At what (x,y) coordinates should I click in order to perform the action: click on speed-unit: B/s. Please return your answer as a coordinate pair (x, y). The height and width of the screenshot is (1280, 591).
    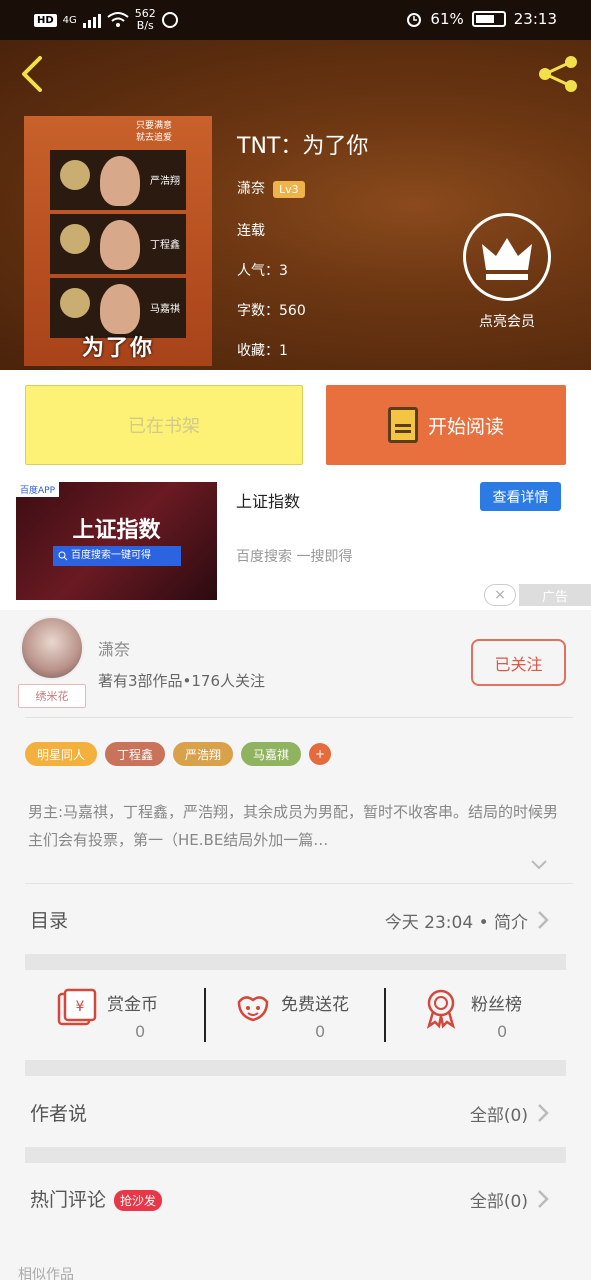
    Looking at the image, I should click on (145, 25).